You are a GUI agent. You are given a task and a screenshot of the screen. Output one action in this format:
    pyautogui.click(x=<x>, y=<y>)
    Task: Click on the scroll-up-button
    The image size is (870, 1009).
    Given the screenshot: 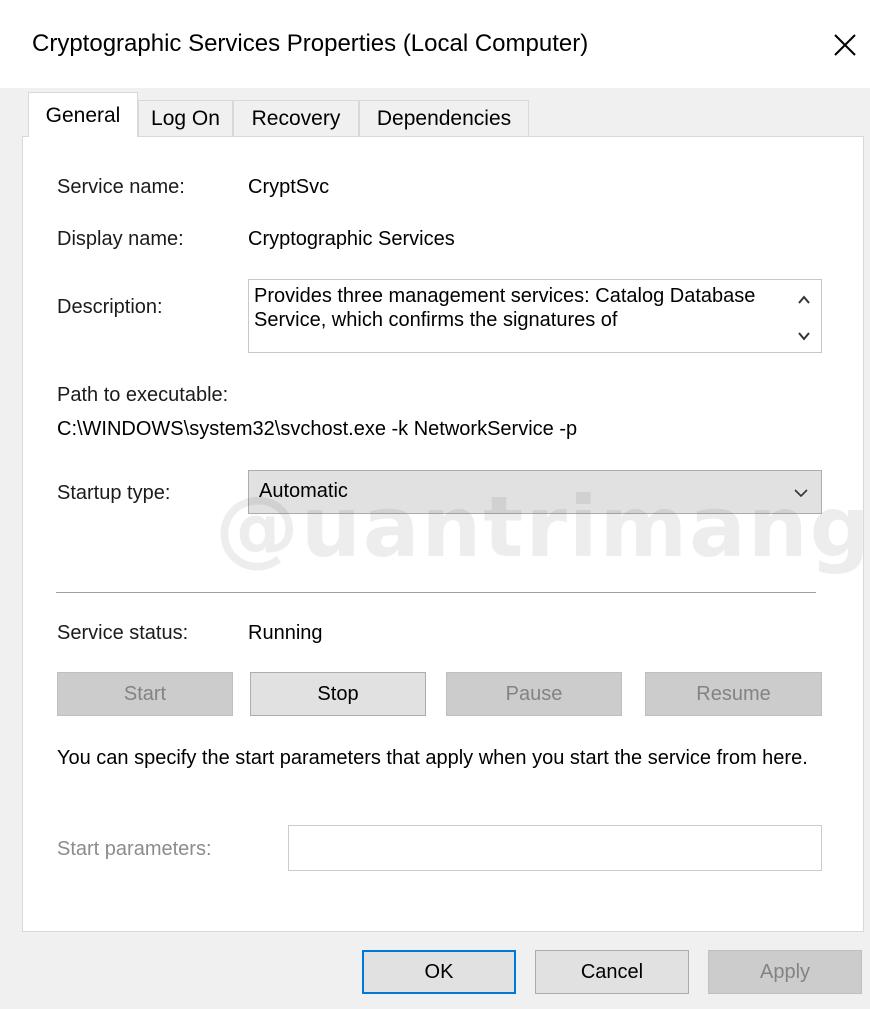 What is the action you would take?
    pyautogui.click(x=804, y=300)
    